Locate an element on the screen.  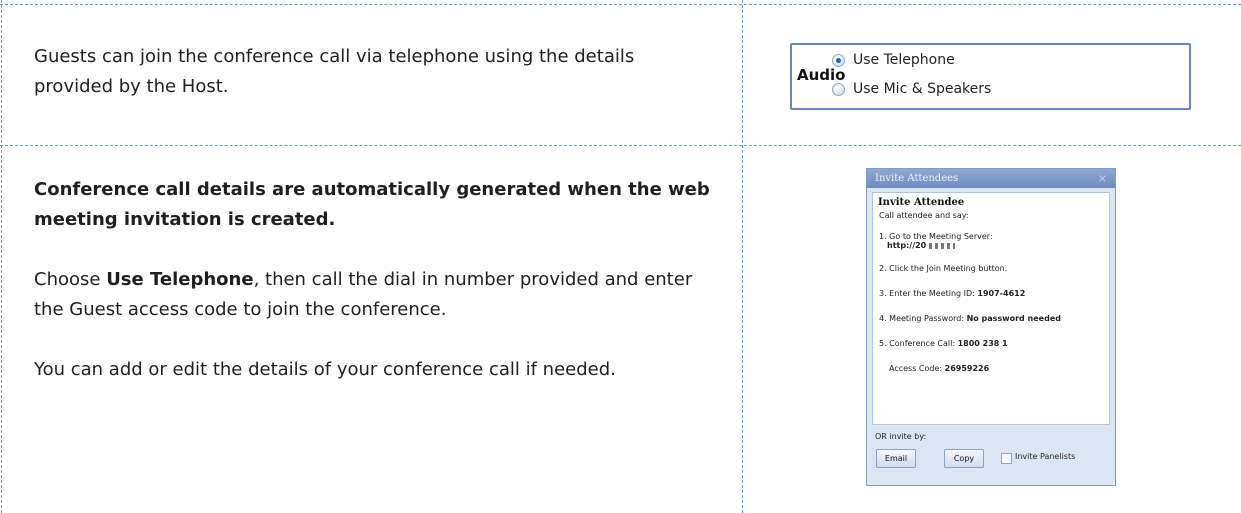
access-code-line: Access Code: 26959226 is located at coordinates (939, 368).